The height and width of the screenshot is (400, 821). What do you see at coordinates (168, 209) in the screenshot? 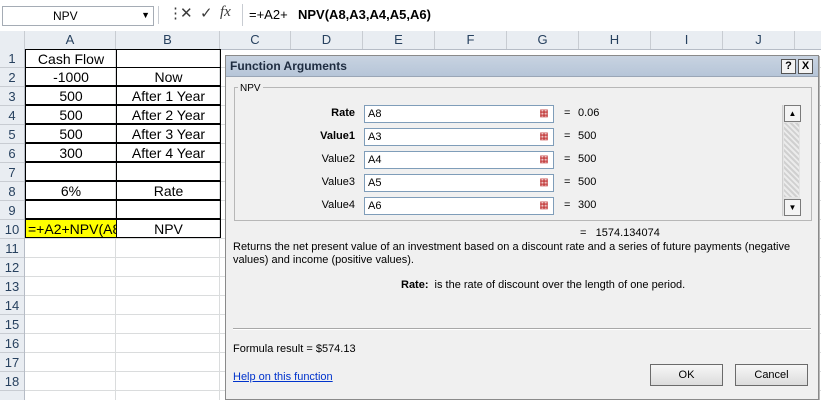
I see `cell-b9` at bounding box center [168, 209].